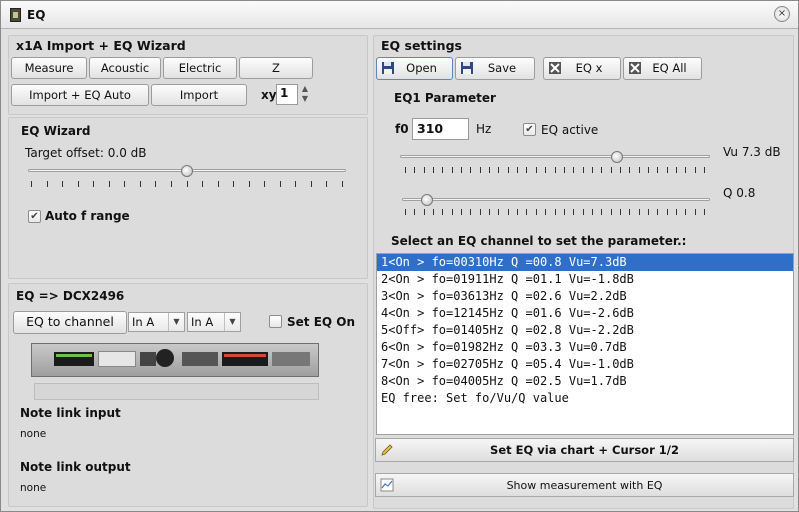 Image resolution: width=799 pixels, height=512 pixels. Describe the element at coordinates (87, 216) in the screenshot. I see `auto-f-range-label: Auto f range` at that location.